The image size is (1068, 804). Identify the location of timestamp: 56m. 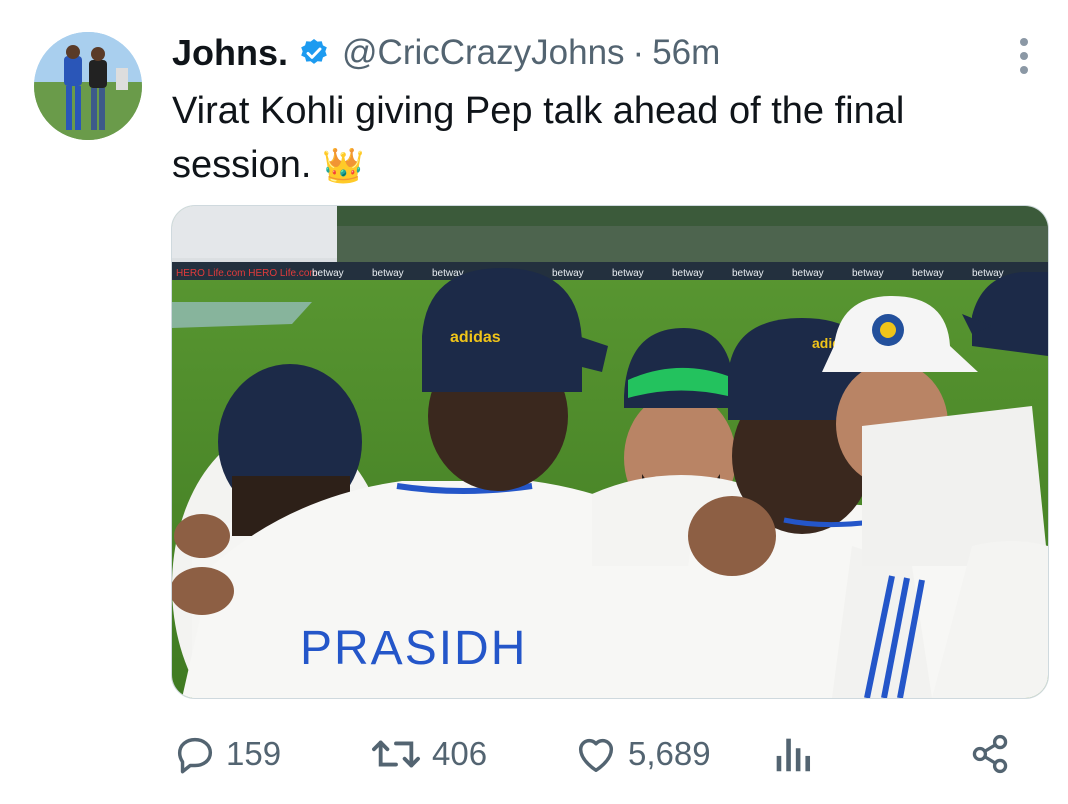
(686, 53).